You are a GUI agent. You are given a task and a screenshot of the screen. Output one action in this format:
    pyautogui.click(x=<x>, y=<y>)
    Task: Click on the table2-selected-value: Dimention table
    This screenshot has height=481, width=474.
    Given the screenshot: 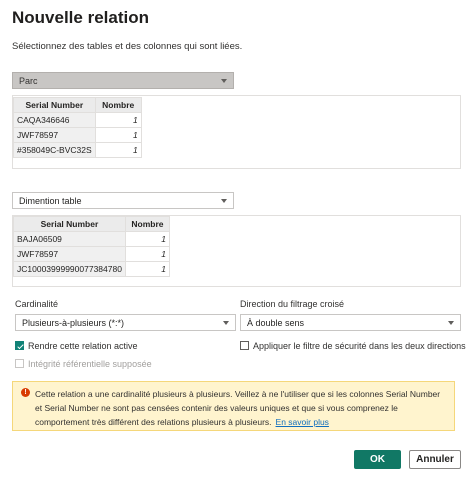 What is the action you would take?
    pyautogui.click(x=50, y=200)
    